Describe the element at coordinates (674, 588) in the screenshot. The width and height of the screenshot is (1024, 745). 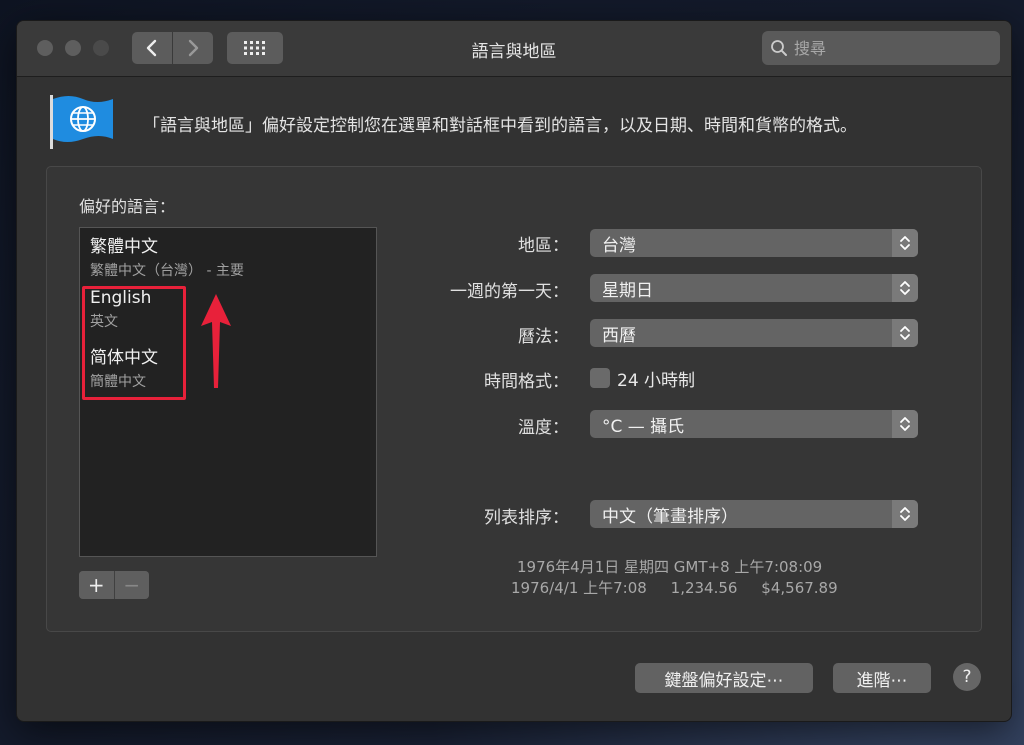
I see `sample-date-short: 1976/4/1 上午7:08 1,234.56 $4,567.89` at that location.